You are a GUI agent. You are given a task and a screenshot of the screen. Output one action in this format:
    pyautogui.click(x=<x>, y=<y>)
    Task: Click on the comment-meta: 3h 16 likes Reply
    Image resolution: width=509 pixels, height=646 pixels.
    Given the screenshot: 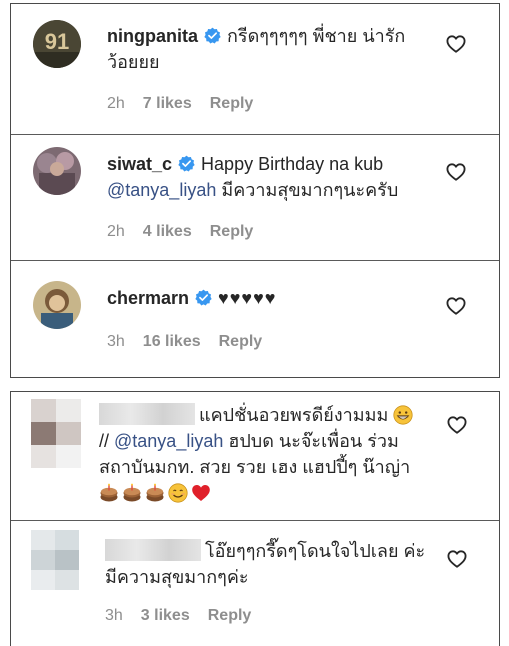 What is the action you would take?
    pyautogui.click(x=193, y=342)
    